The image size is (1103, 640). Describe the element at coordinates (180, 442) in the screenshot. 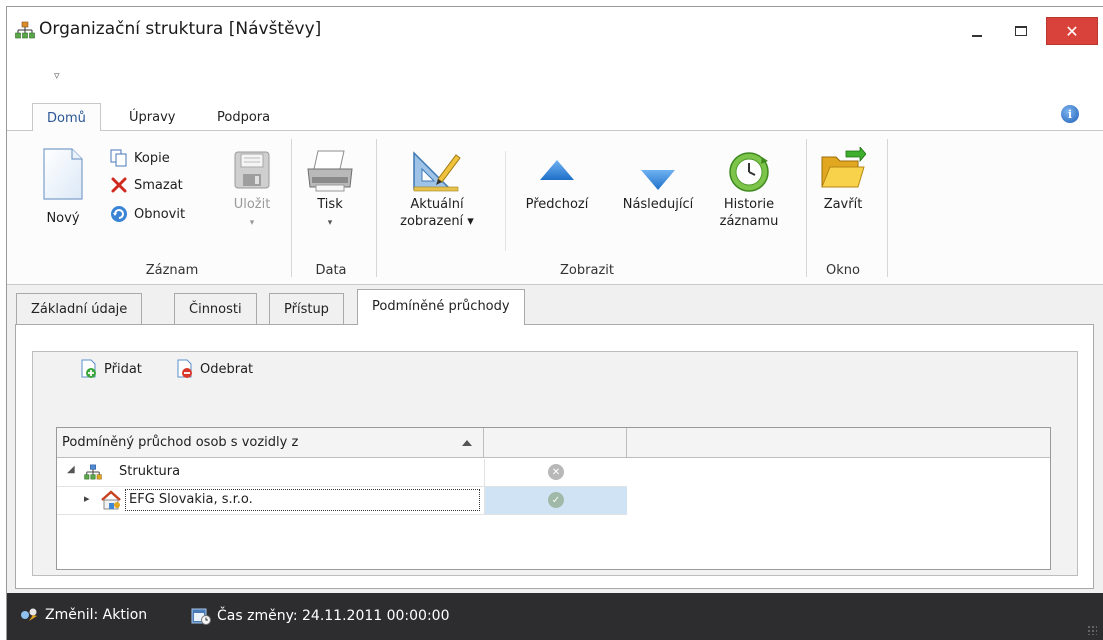

I see `column-header-passage-label: Podmíněný průchod osob s vozidly z` at that location.